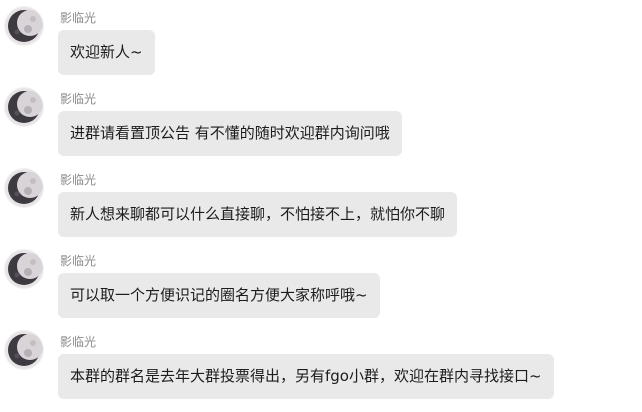 The image size is (642, 412). I want to click on message-bubble: 本群的群名是去年大群投票得出，另有fgo小群，欢迎在群内寻找接口~, so click(306, 376).